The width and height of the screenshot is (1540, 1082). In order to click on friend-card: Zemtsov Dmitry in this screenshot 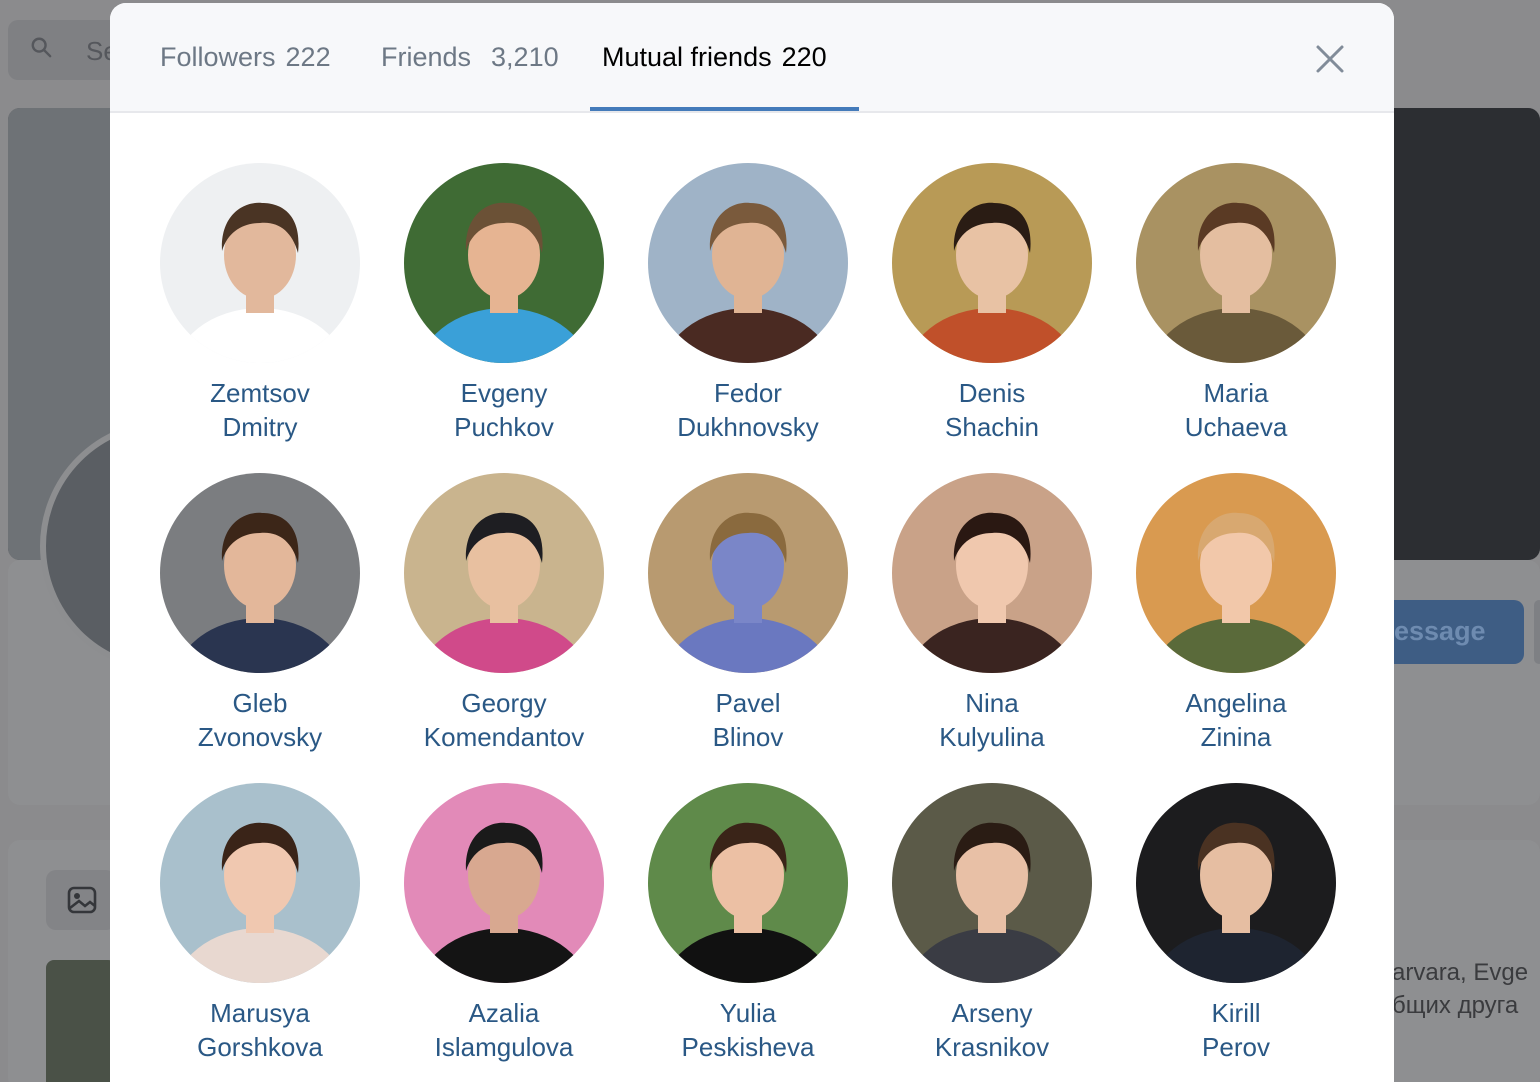, I will do `click(260, 318)`.